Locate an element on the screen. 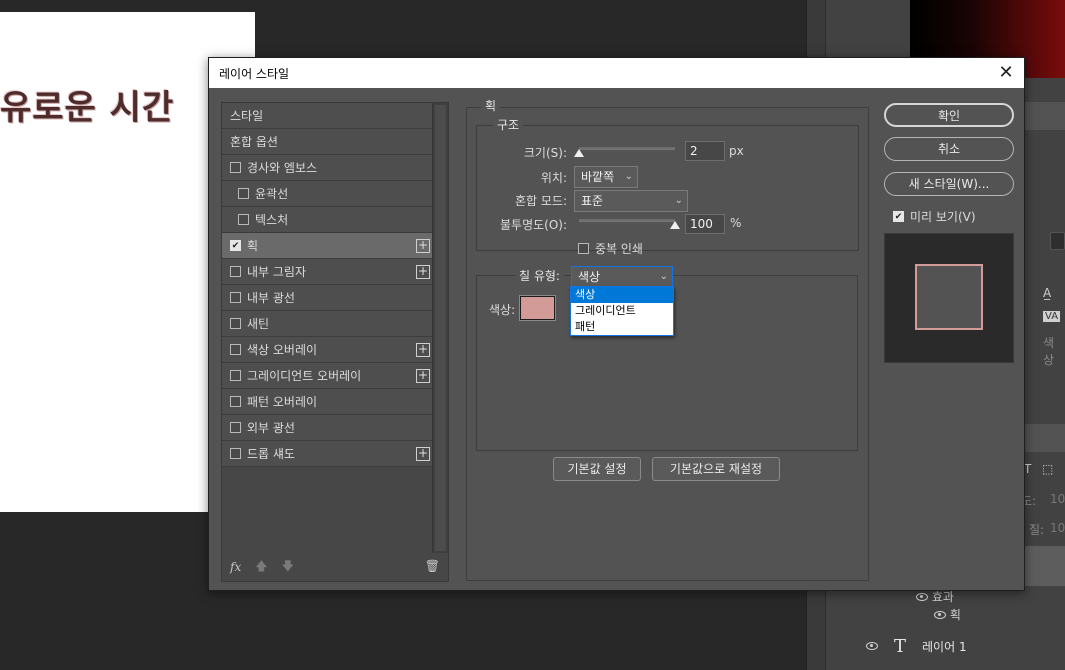 The image size is (1065, 670). overprint-checkbox is located at coordinates (583, 248).